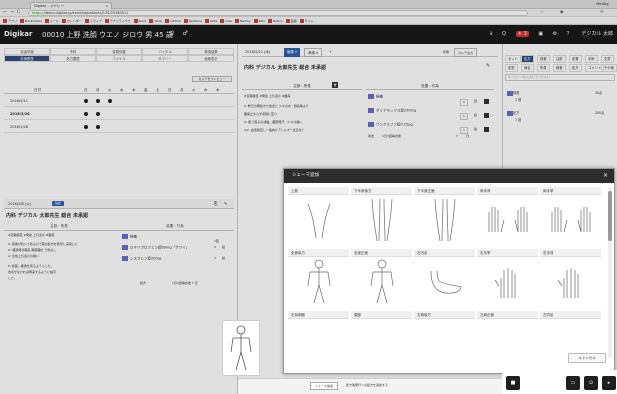  I want to click on schema-cell: 上肢, so click(318, 216).